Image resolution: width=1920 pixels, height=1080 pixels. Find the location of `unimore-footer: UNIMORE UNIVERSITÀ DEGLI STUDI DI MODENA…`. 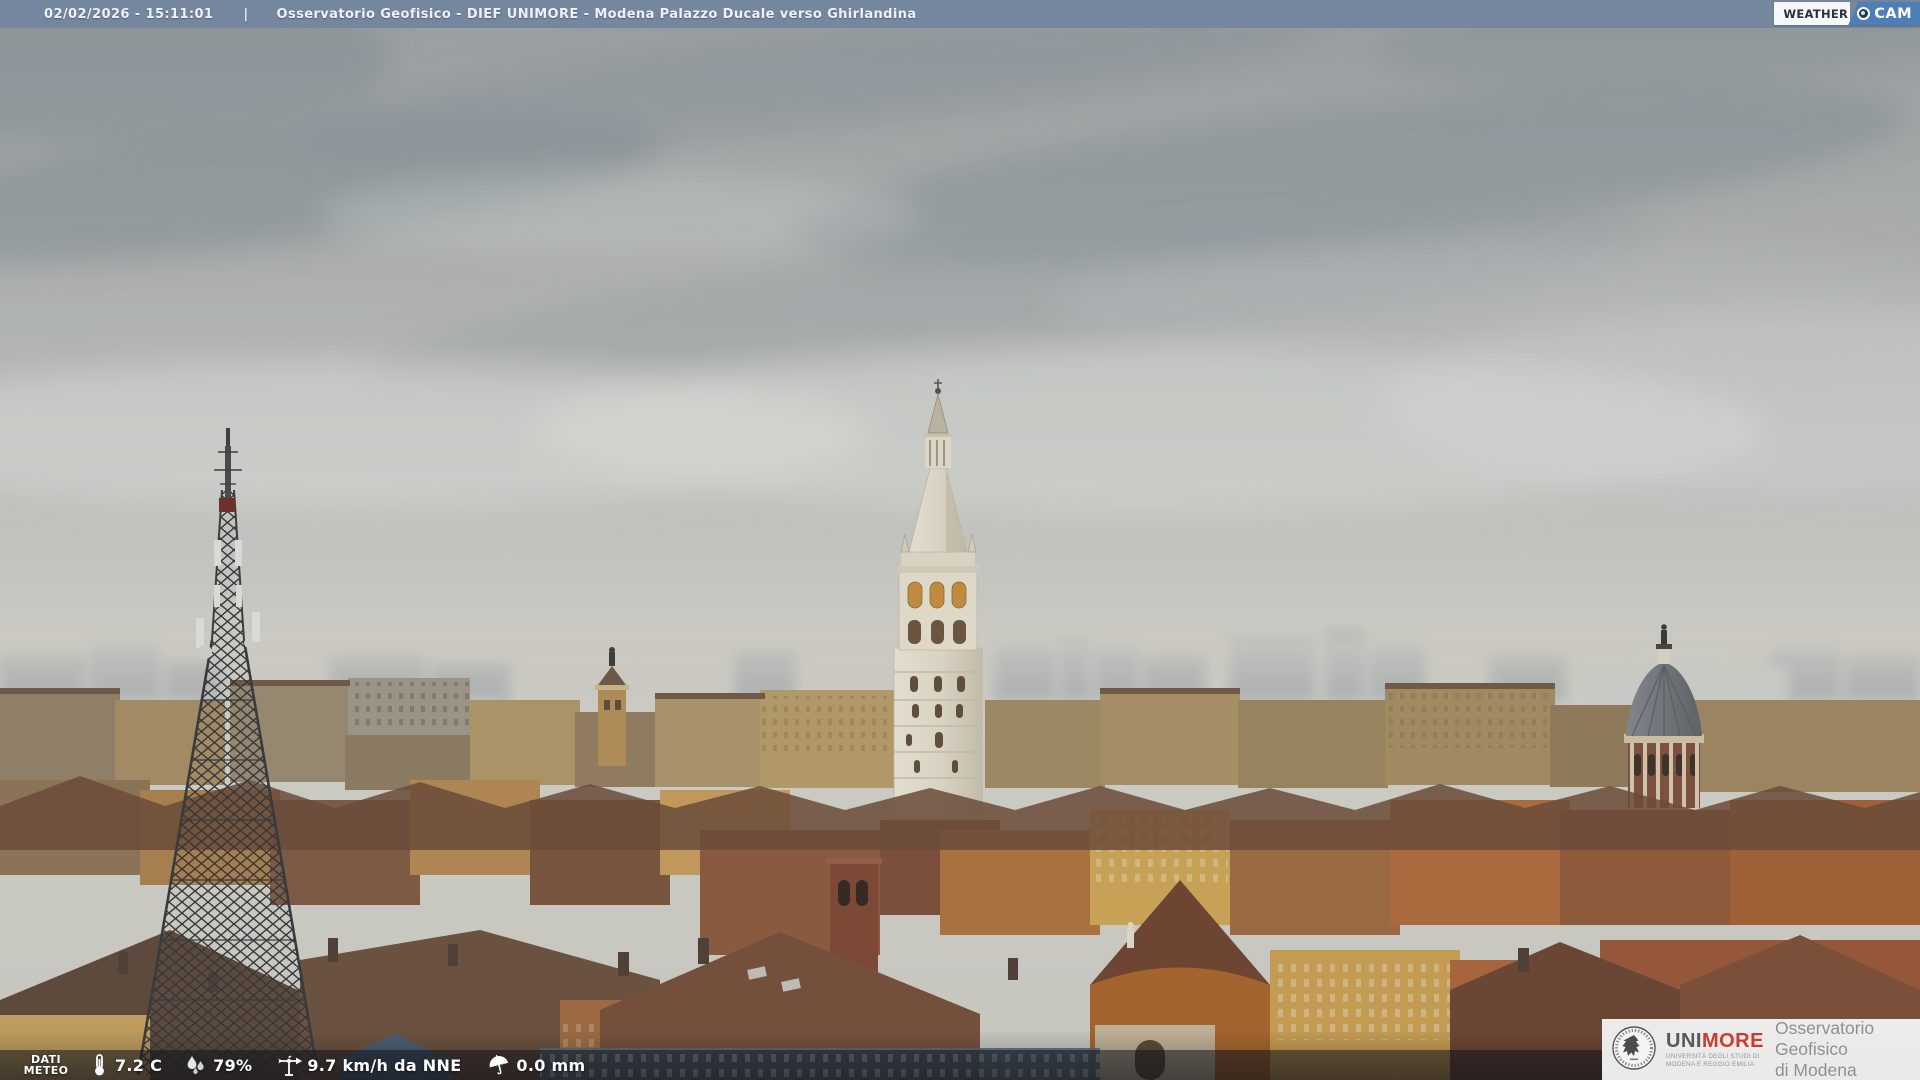

unimore-footer: UNIMORE UNIVERSITÀ DEGLI STUDI DI MODENA… is located at coordinates (1761, 1049).